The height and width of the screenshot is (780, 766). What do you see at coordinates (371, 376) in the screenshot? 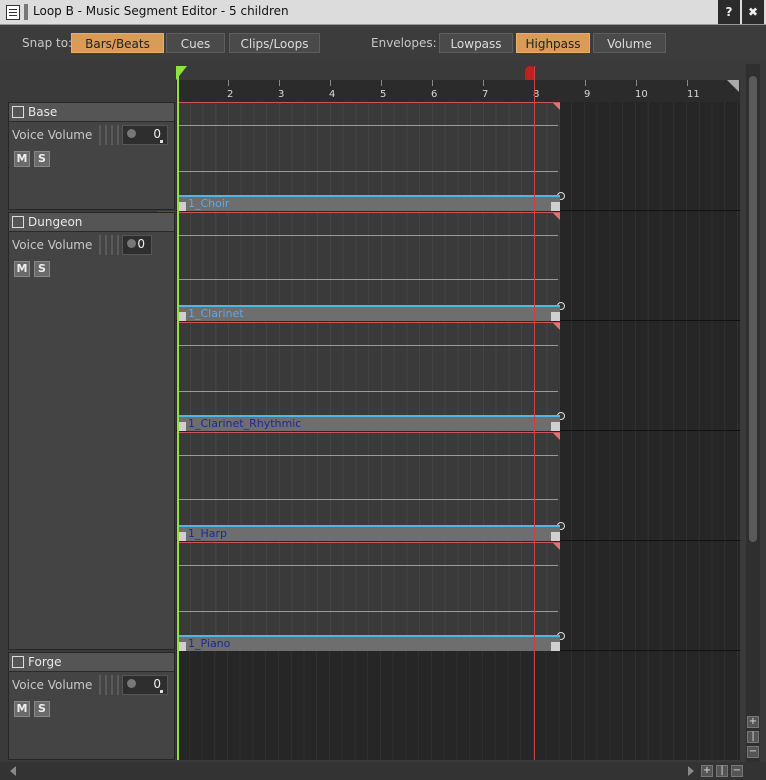
I see `clip: 1_Clarinet_Rhythmic` at bounding box center [371, 376].